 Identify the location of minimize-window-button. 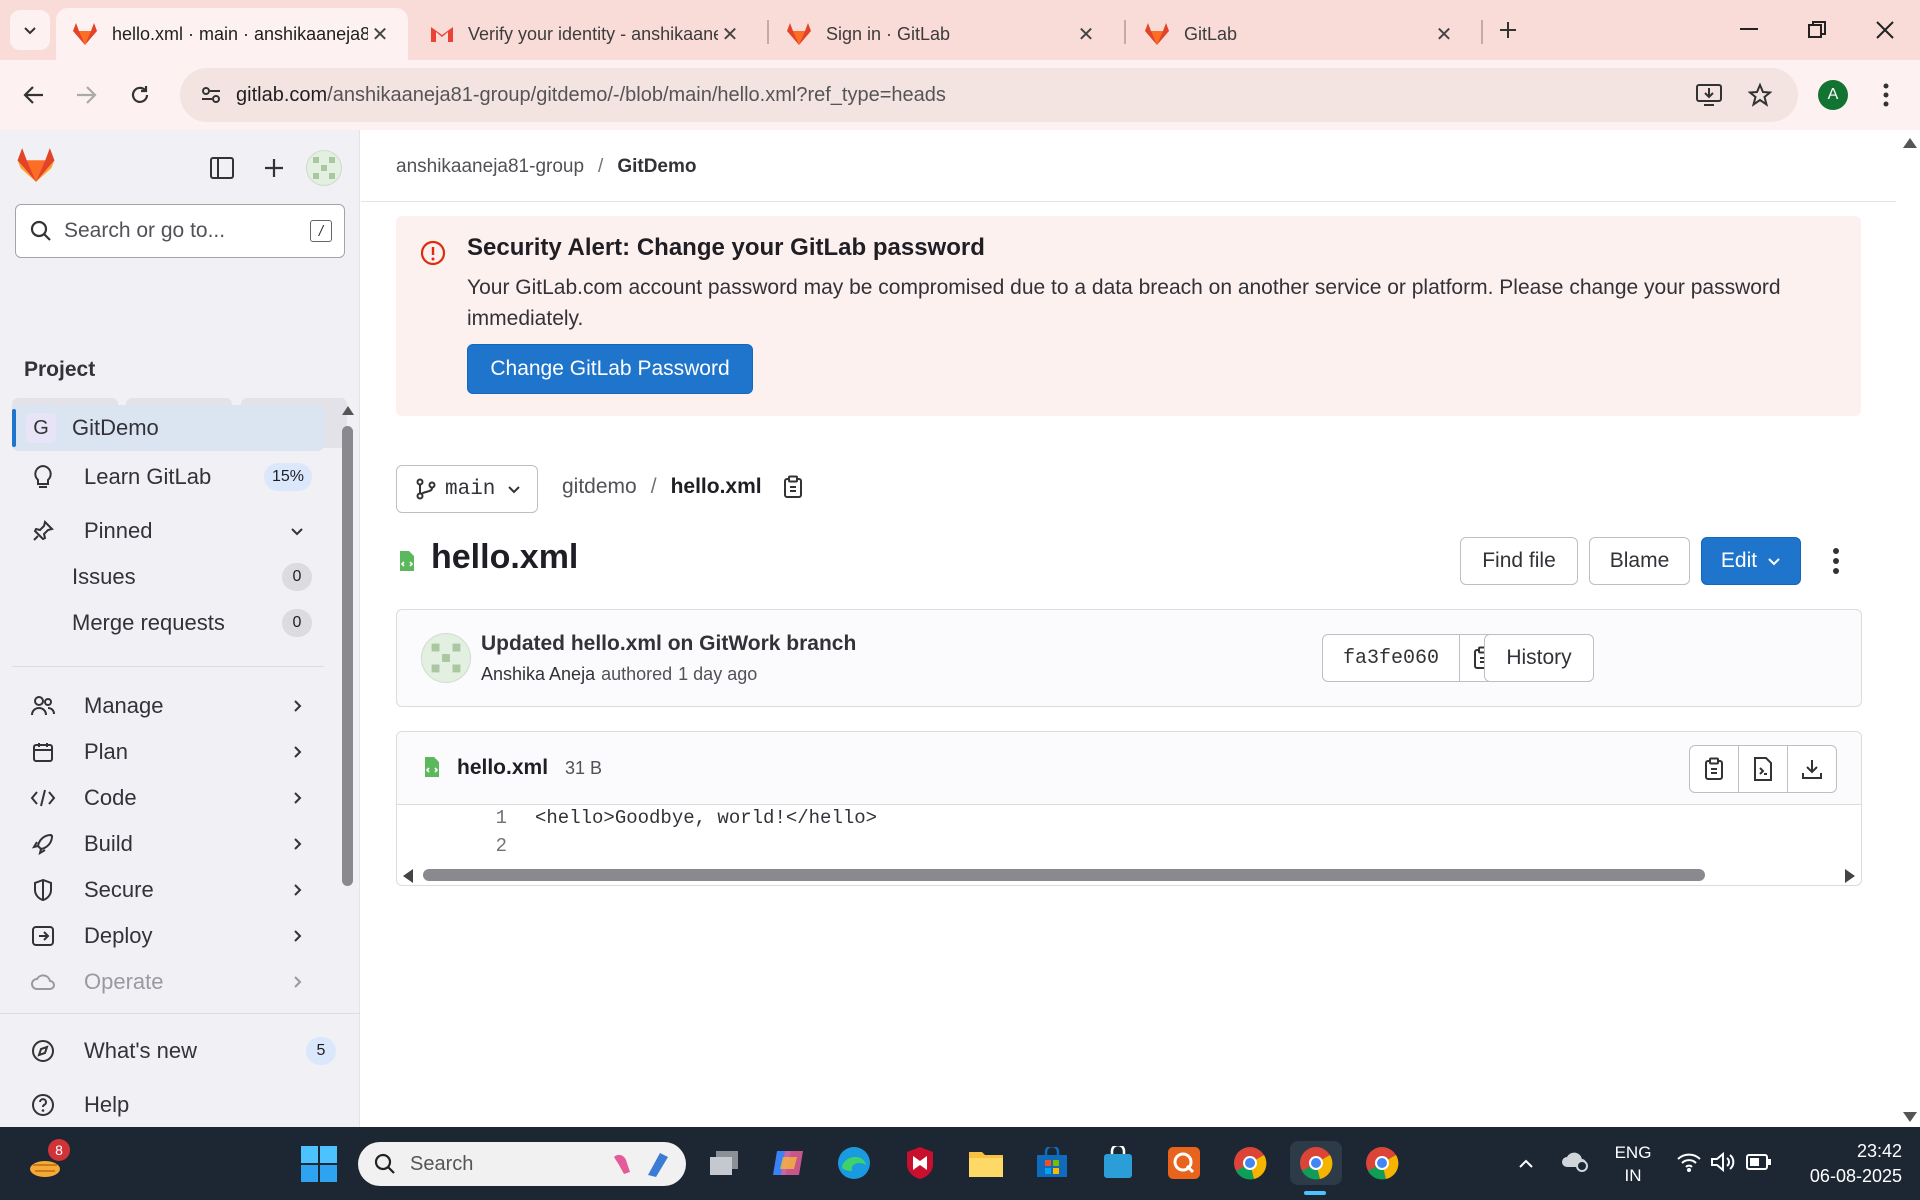
(1749, 30).